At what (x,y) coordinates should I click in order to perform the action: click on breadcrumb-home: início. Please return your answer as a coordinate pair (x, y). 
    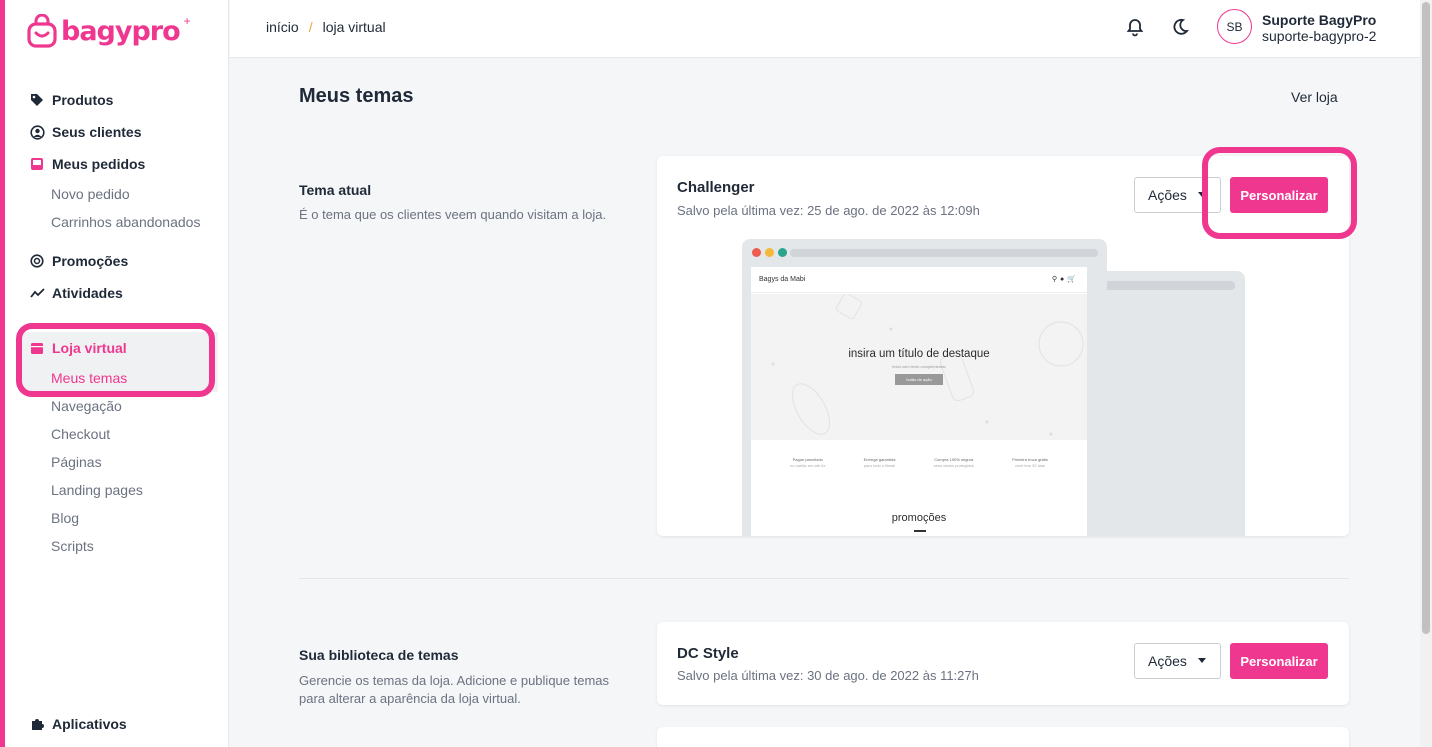
    Looking at the image, I should click on (282, 27).